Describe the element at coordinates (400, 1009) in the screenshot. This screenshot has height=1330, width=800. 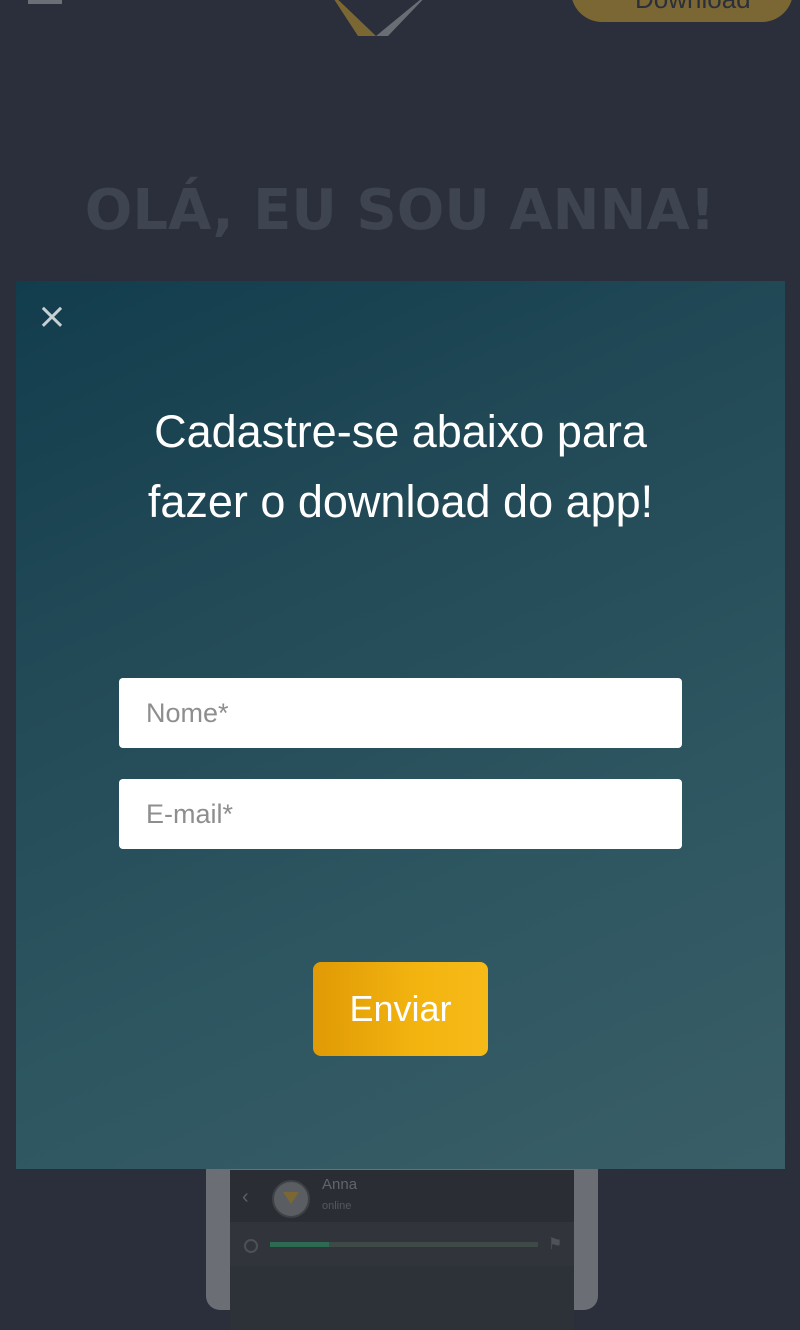
I see `submit-button: Enviar` at that location.